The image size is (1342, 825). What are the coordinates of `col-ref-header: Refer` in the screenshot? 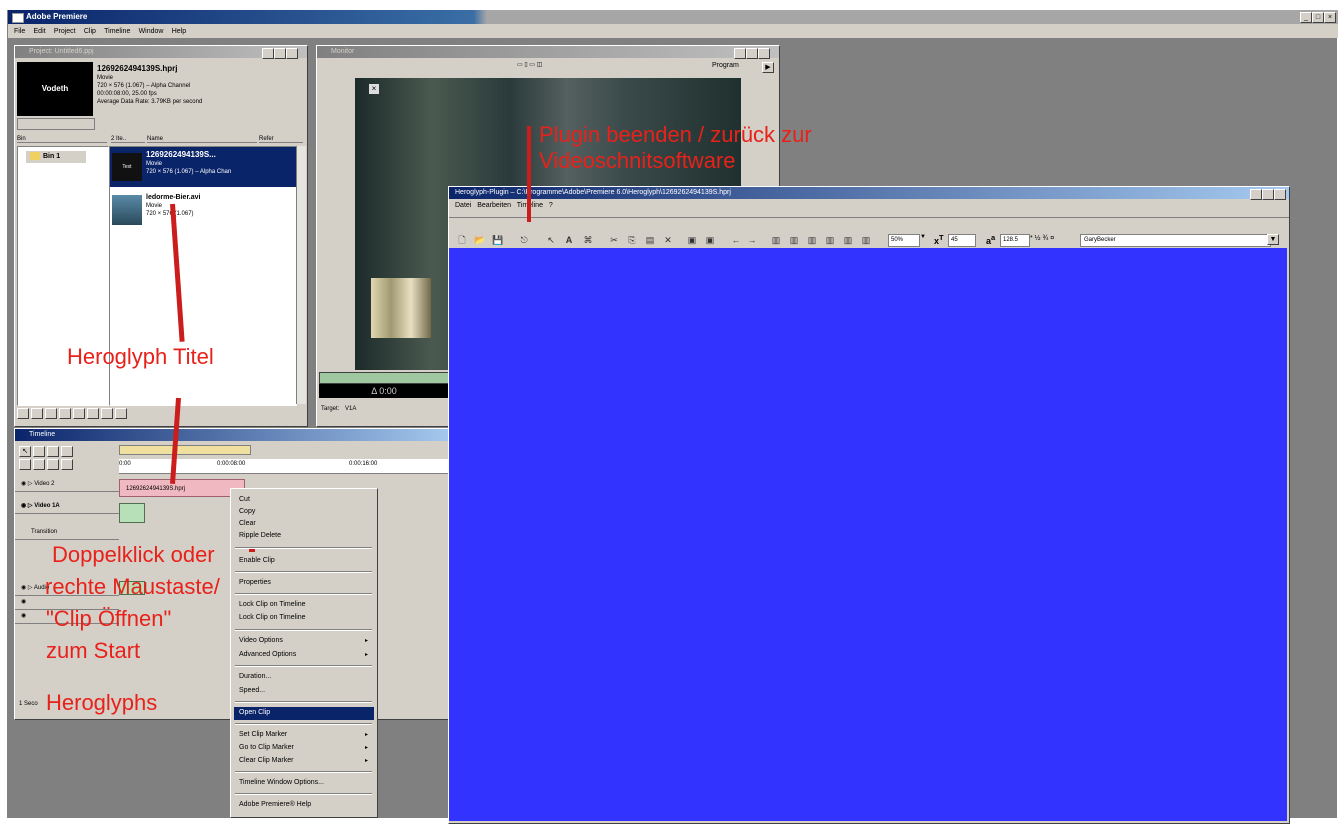 It's located at (281, 139).